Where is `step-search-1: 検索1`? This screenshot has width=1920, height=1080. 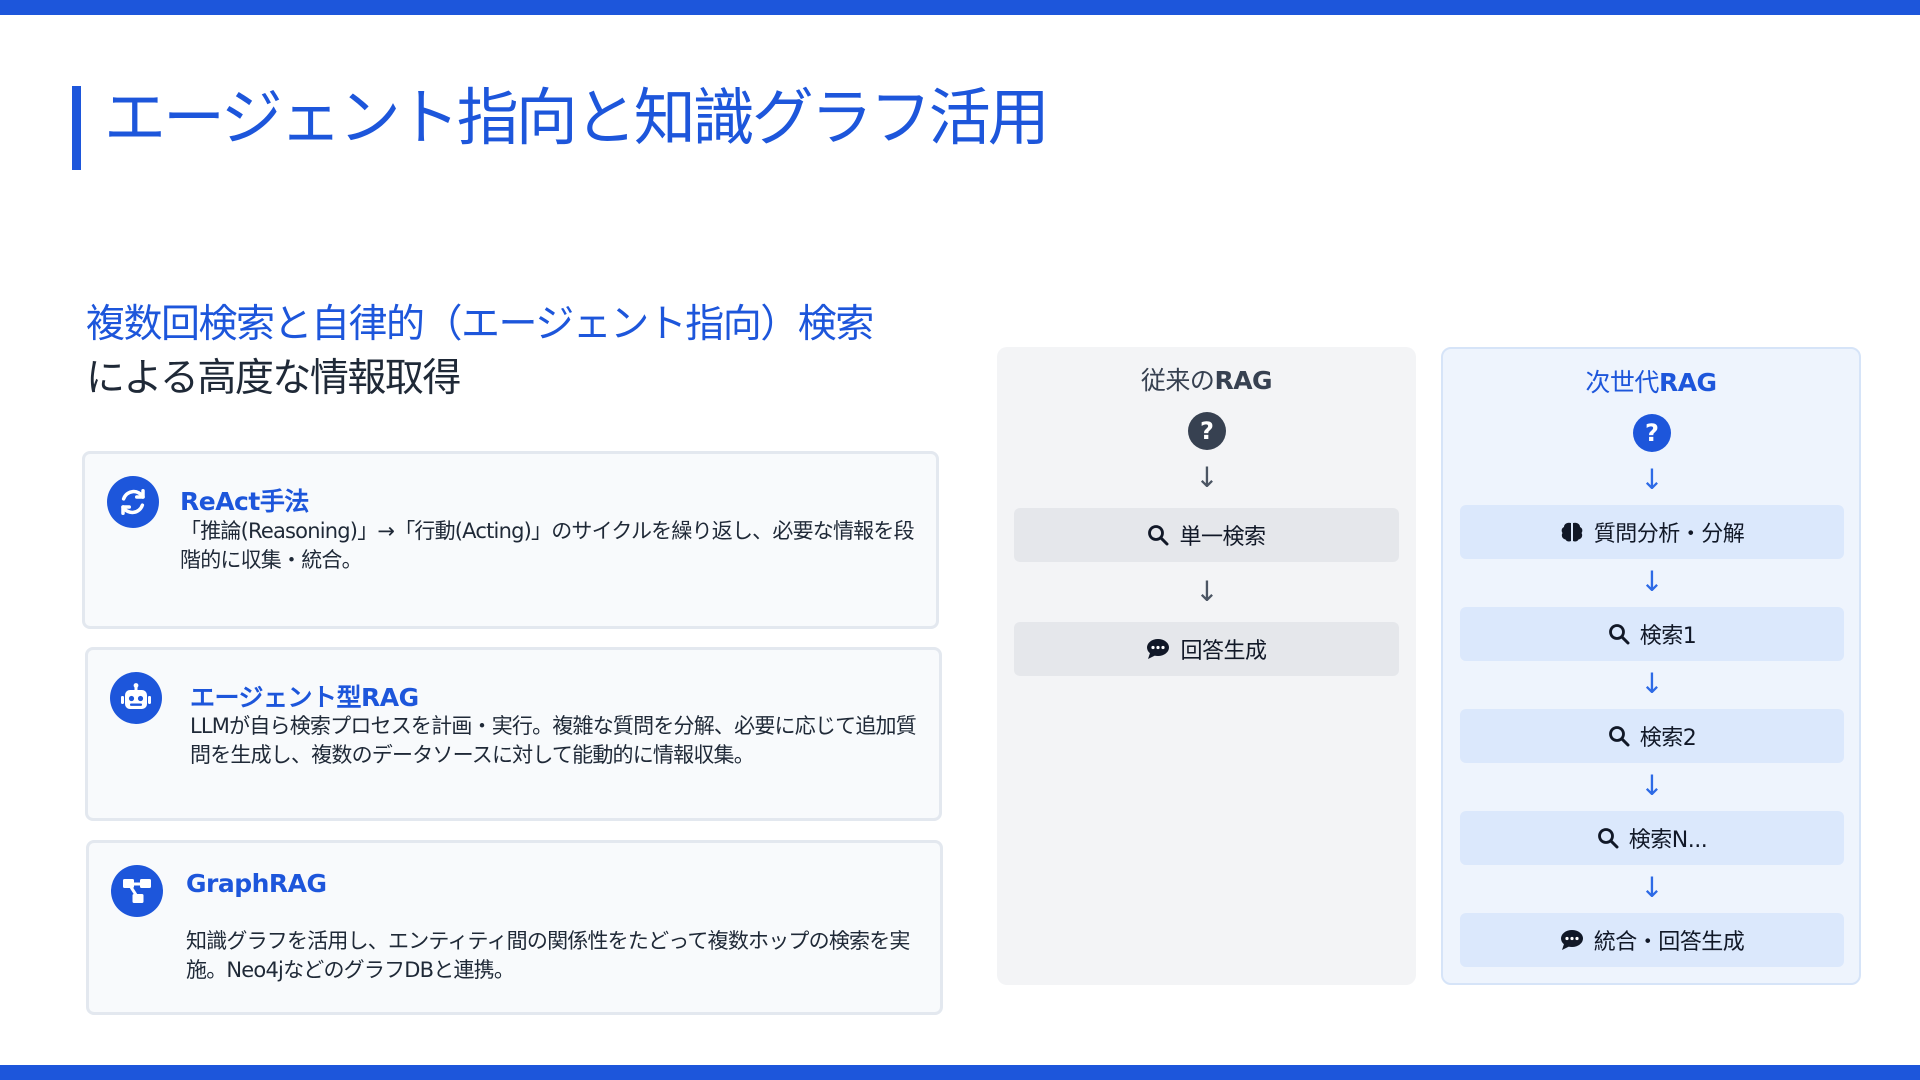 step-search-1: 検索1 is located at coordinates (1652, 634).